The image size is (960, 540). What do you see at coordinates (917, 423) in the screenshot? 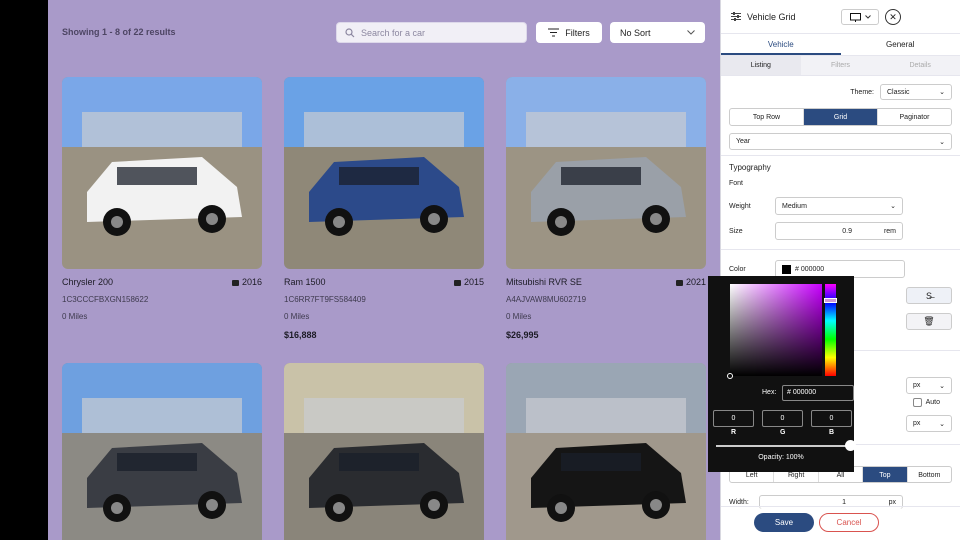
I see `unit-value-b: px` at bounding box center [917, 423].